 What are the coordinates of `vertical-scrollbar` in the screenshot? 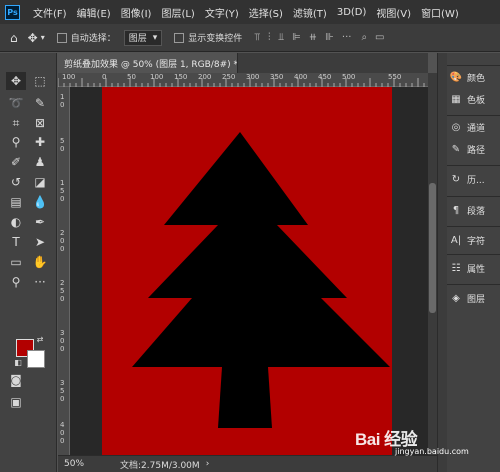 It's located at (432, 264).